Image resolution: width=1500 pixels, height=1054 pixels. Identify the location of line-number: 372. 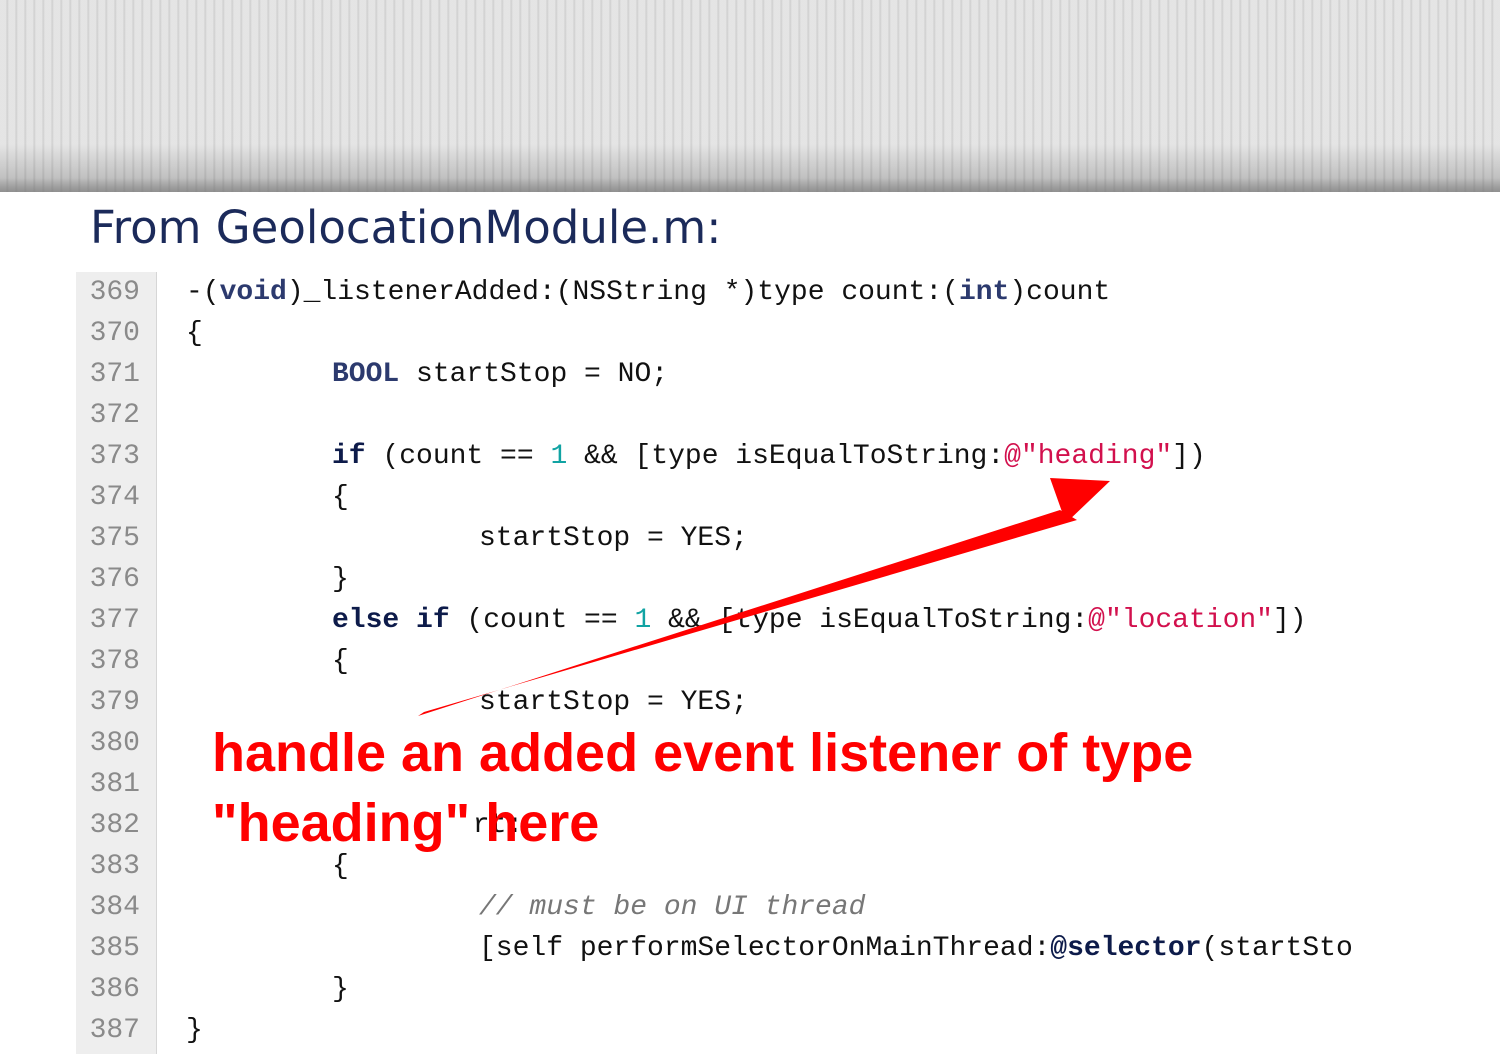
(114, 415).